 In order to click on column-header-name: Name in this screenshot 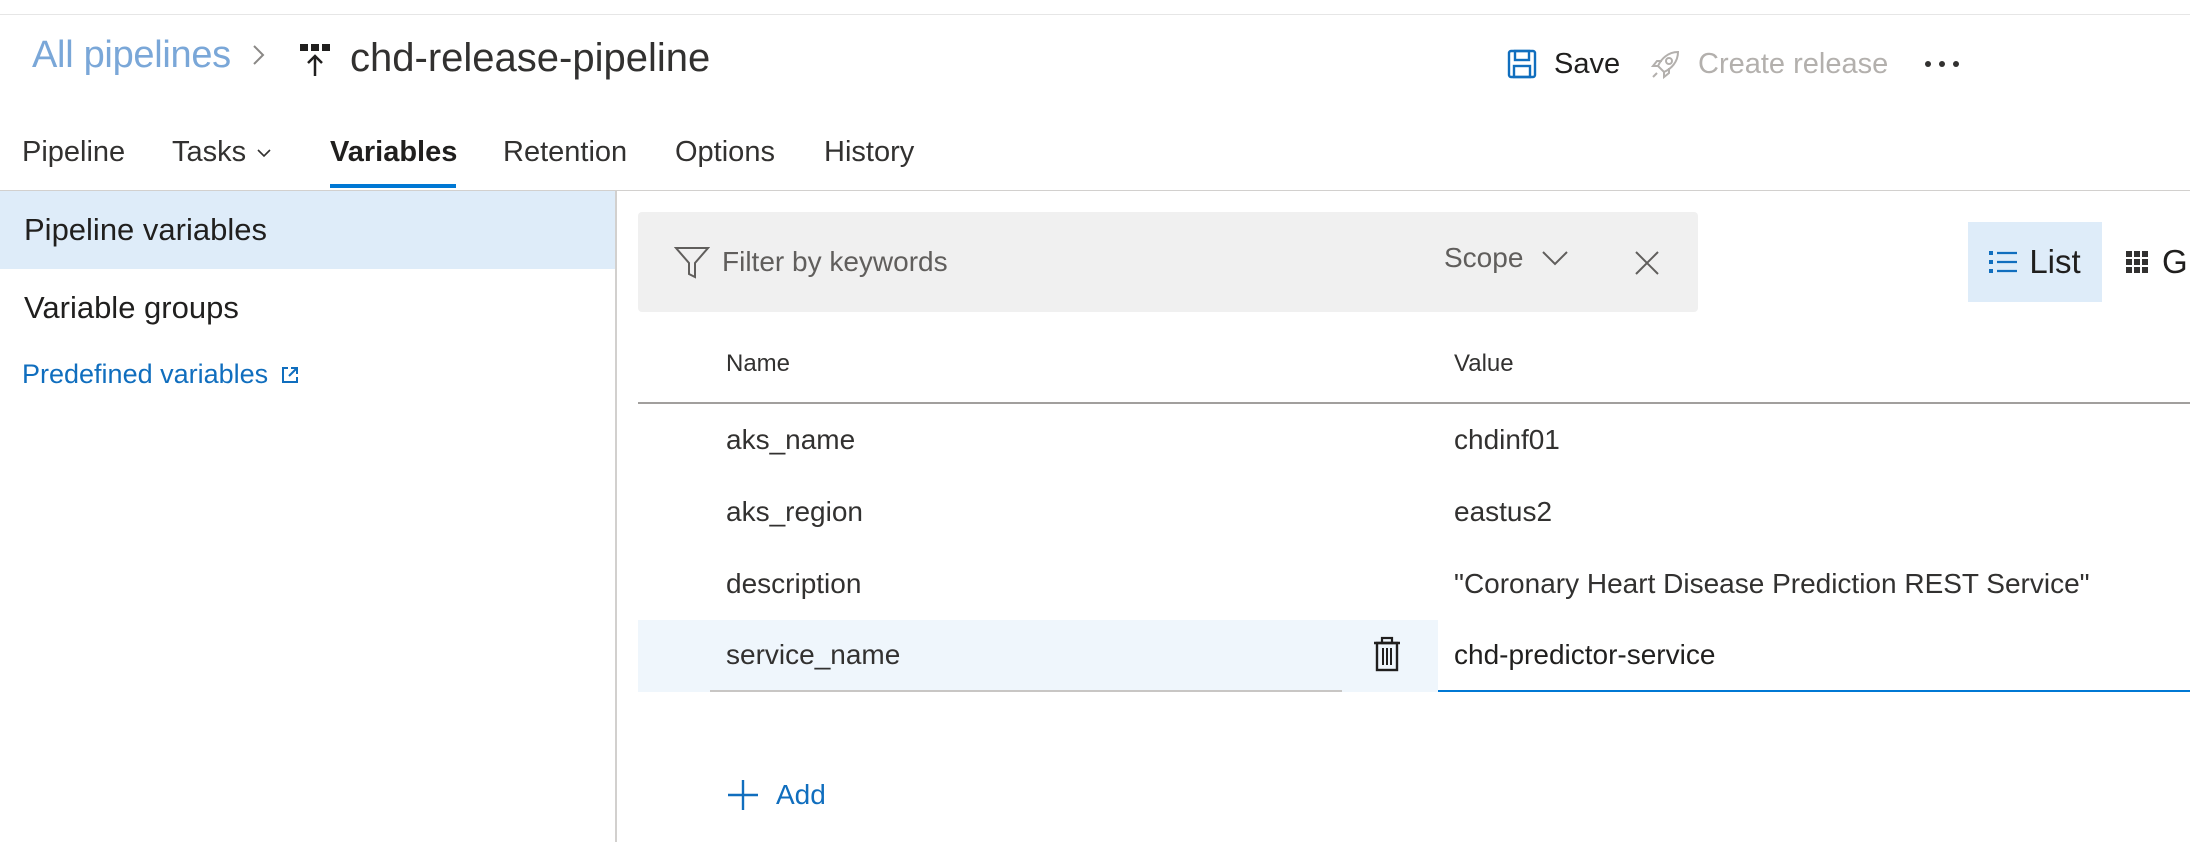, I will do `click(758, 364)`.